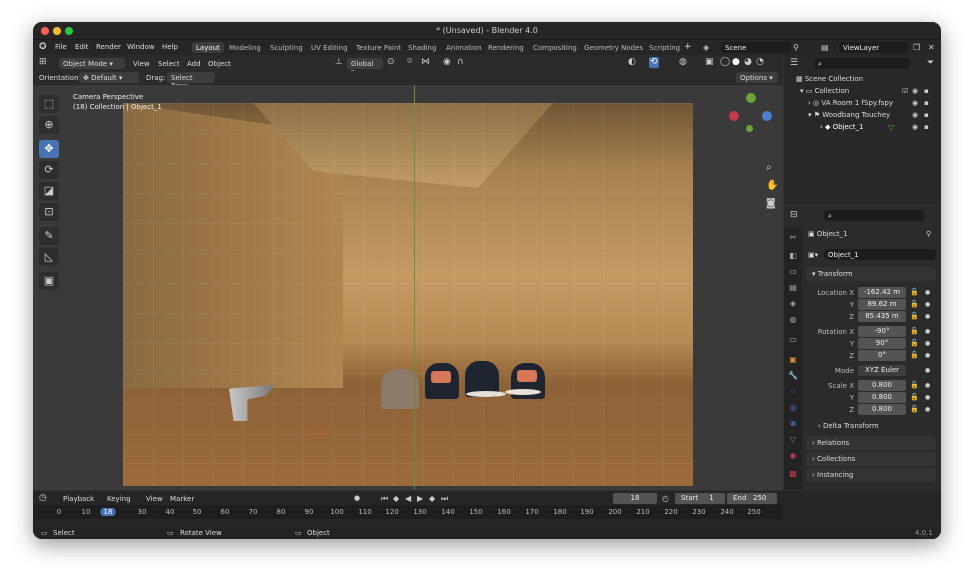 This screenshot has width=974, height=582. I want to click on object-menu: Object, so click(219, 64).